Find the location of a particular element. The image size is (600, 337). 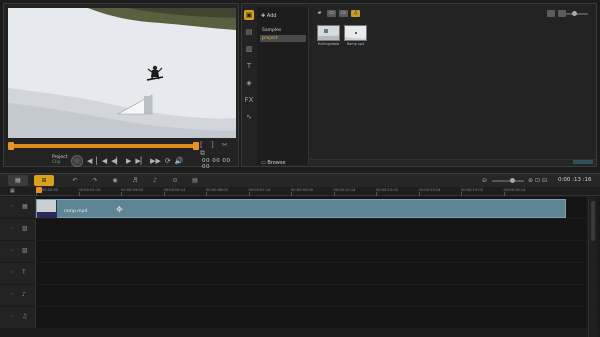

title-icon: T is located at coordinates (249, 66).